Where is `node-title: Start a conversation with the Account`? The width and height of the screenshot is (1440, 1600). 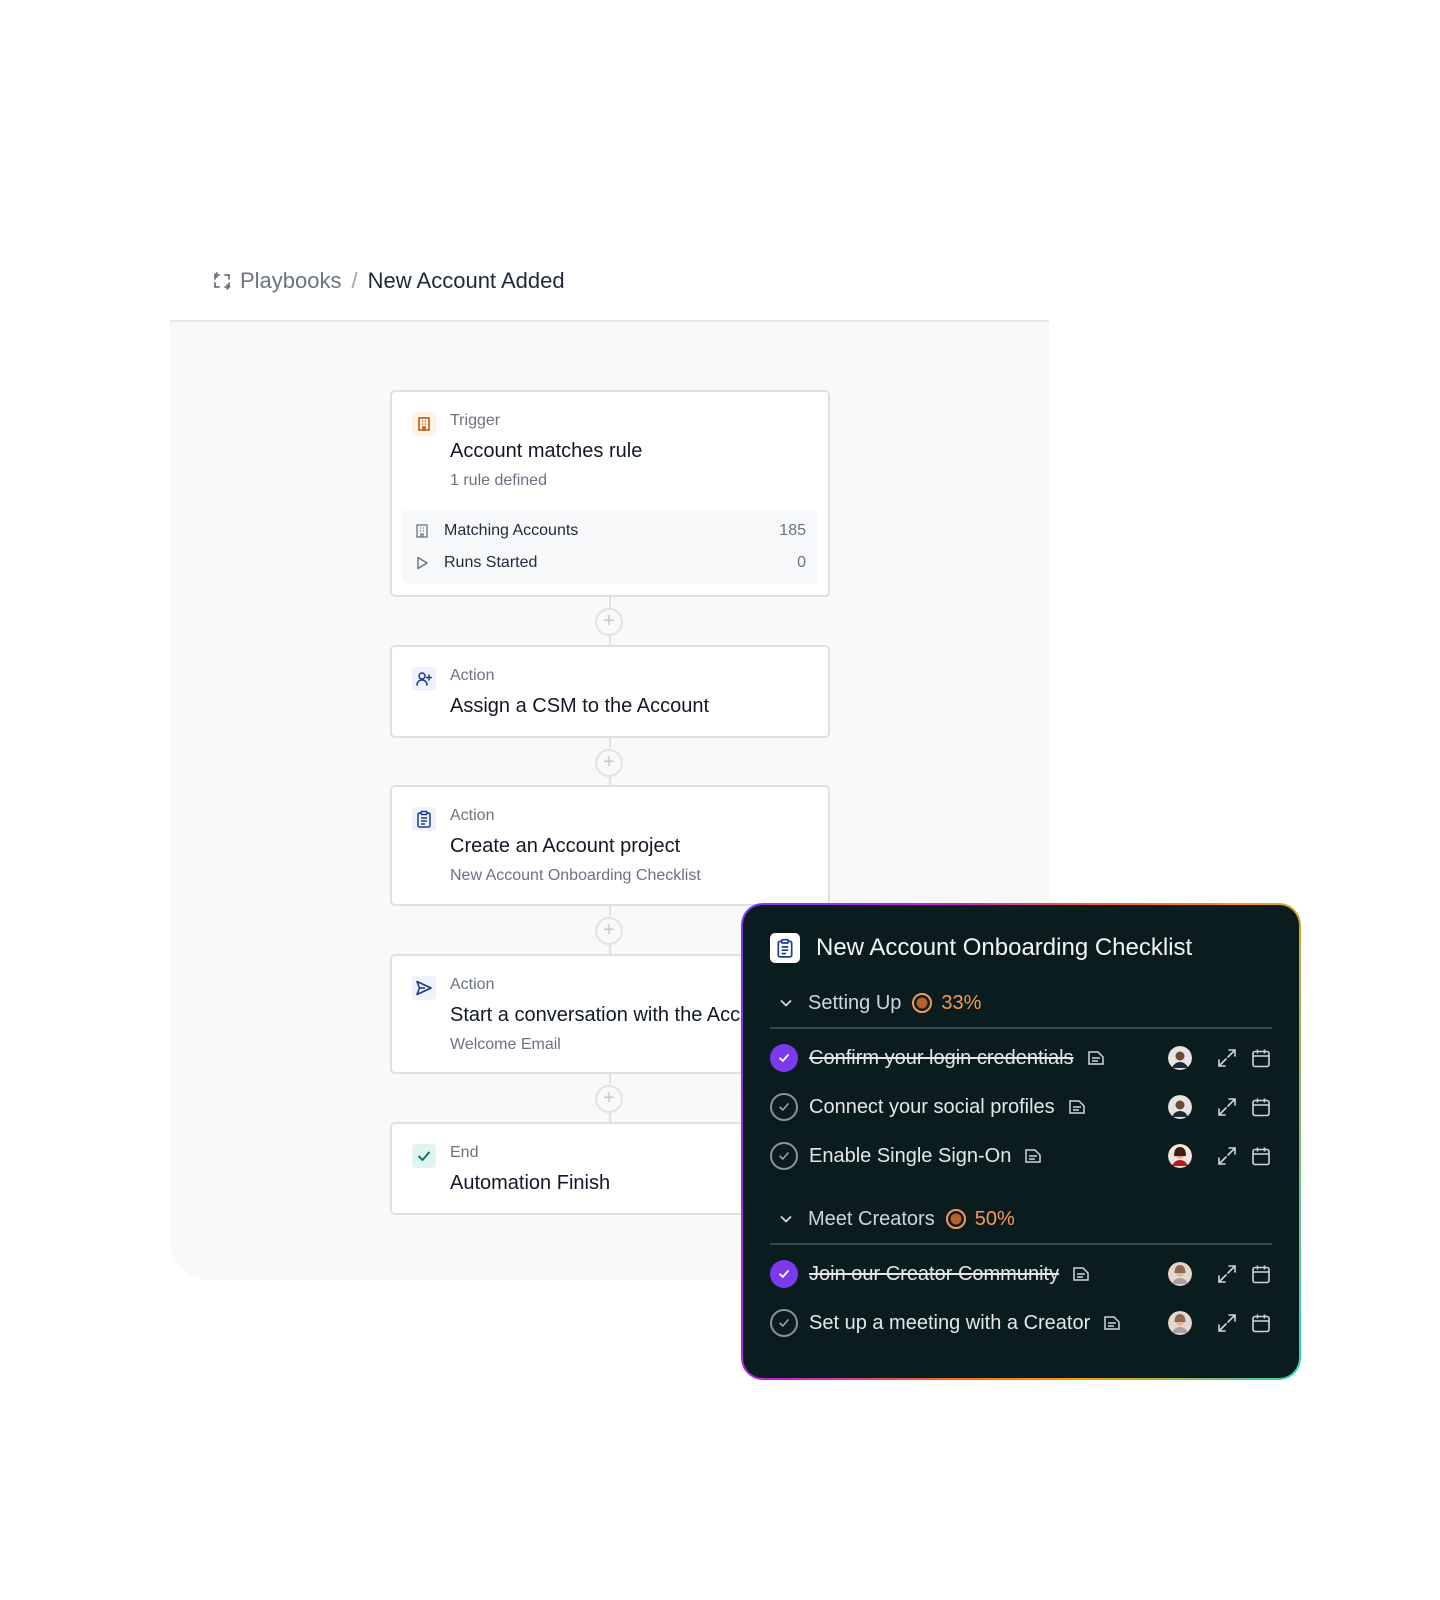 node-title: Start a conversation with the Account is located at coordinates (615, 1015).